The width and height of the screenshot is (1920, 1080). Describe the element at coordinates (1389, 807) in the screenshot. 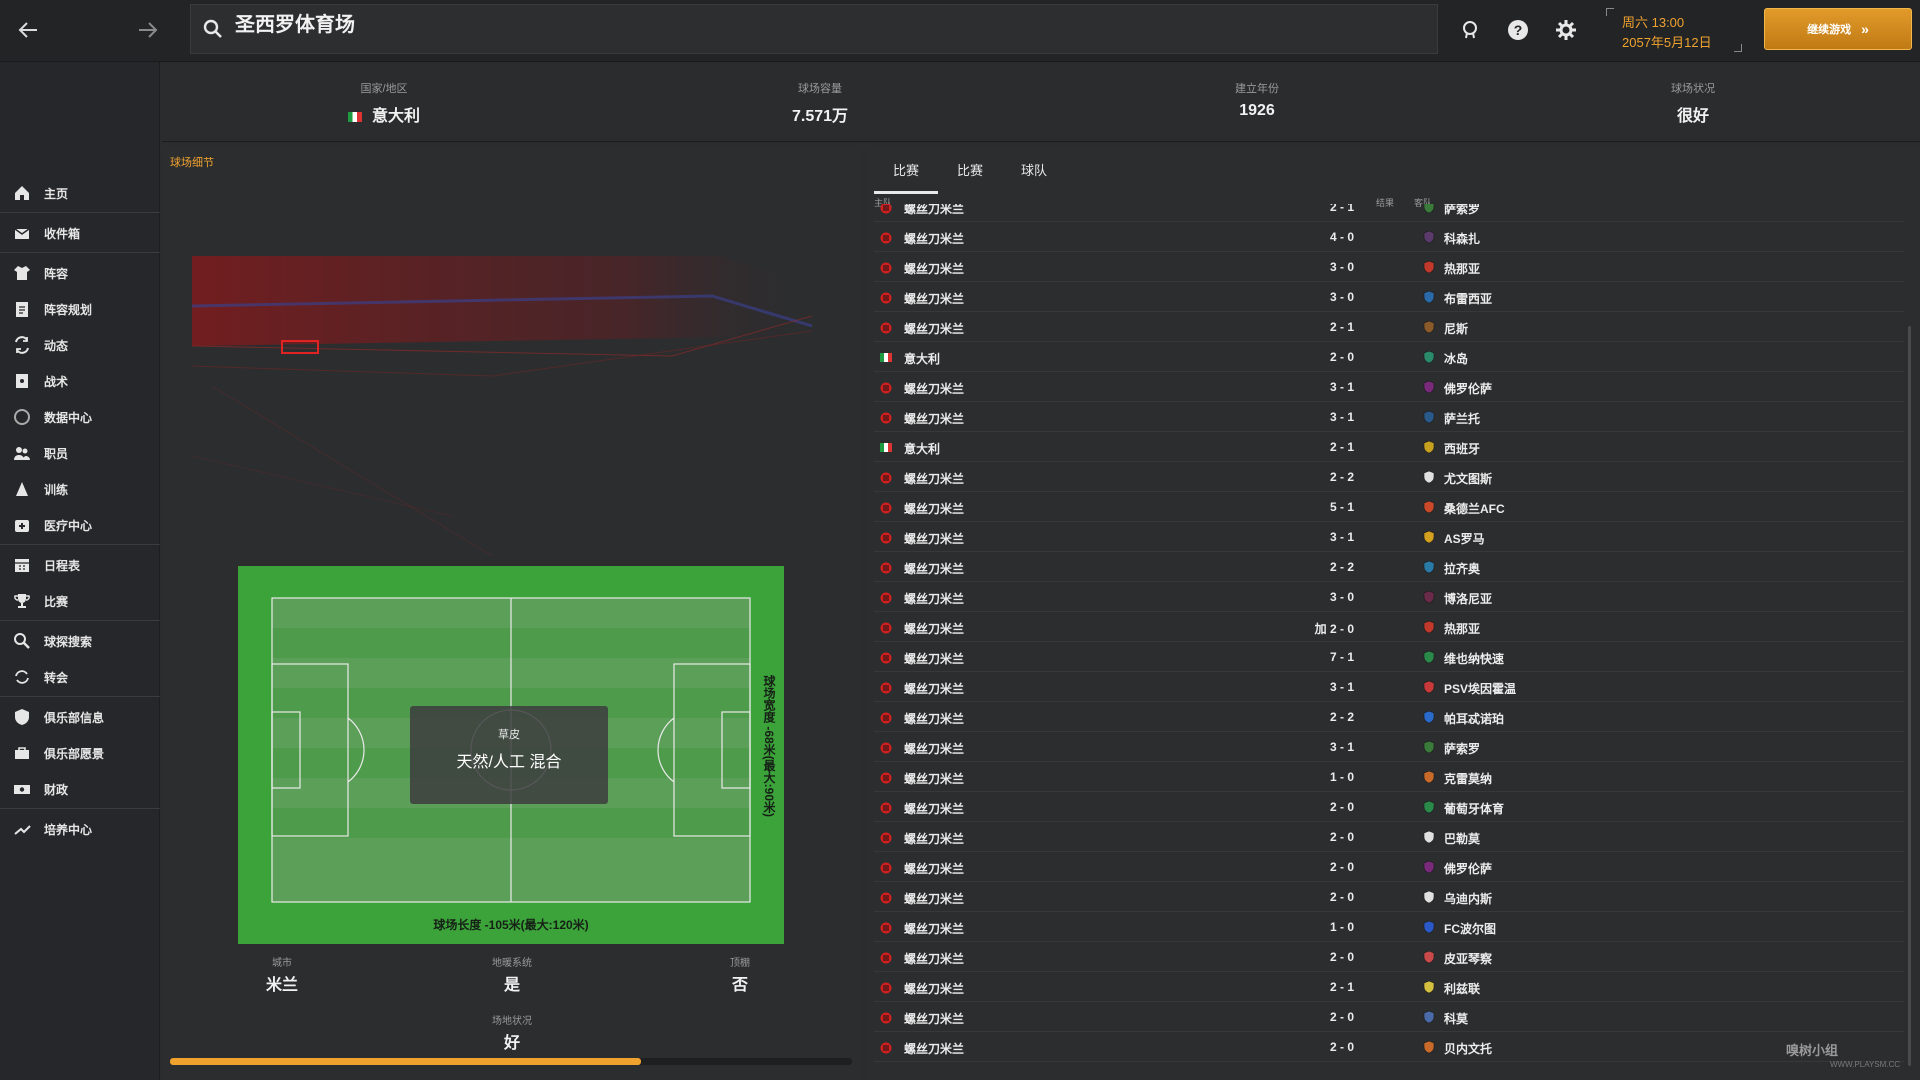

I see `match-row: 螺丝刀米兰 2 - 0 葡萄牙体育` at that location.